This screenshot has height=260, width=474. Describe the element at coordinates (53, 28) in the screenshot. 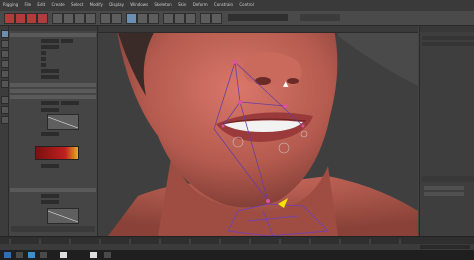

I see `attr-tabs` at that location.